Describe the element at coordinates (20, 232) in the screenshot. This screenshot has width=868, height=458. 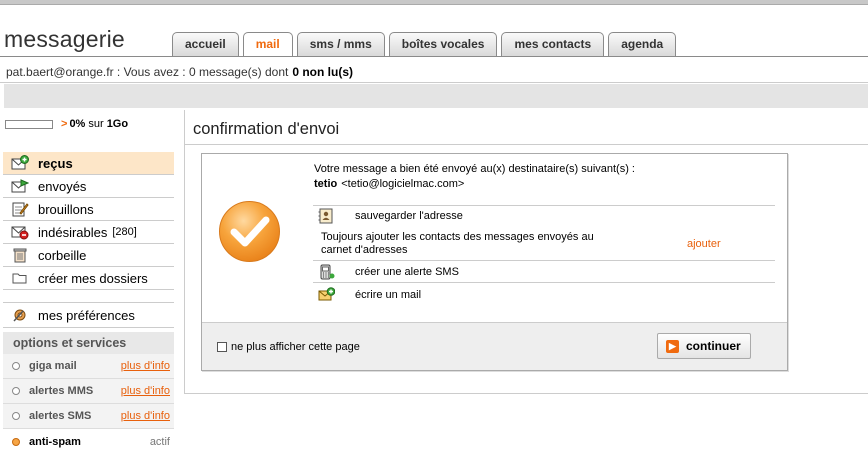
I see `spam-icon` at that location.